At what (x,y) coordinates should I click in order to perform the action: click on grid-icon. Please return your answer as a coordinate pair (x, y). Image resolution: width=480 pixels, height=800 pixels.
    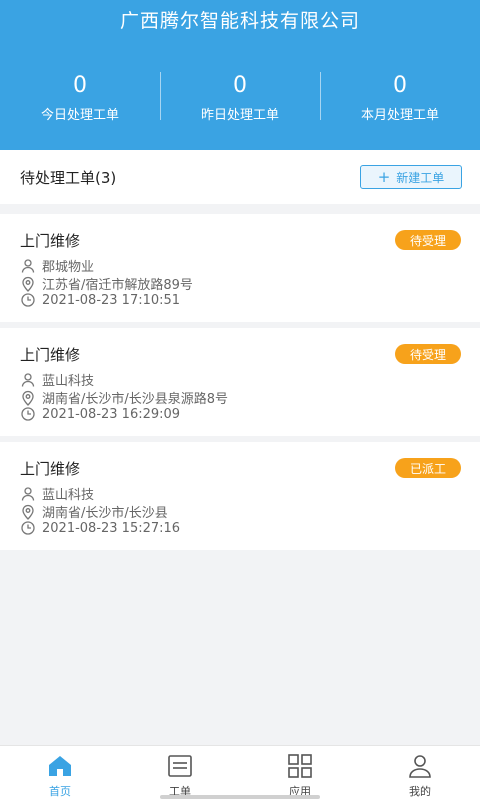
    Looking at the image, I should click on (300, 766).